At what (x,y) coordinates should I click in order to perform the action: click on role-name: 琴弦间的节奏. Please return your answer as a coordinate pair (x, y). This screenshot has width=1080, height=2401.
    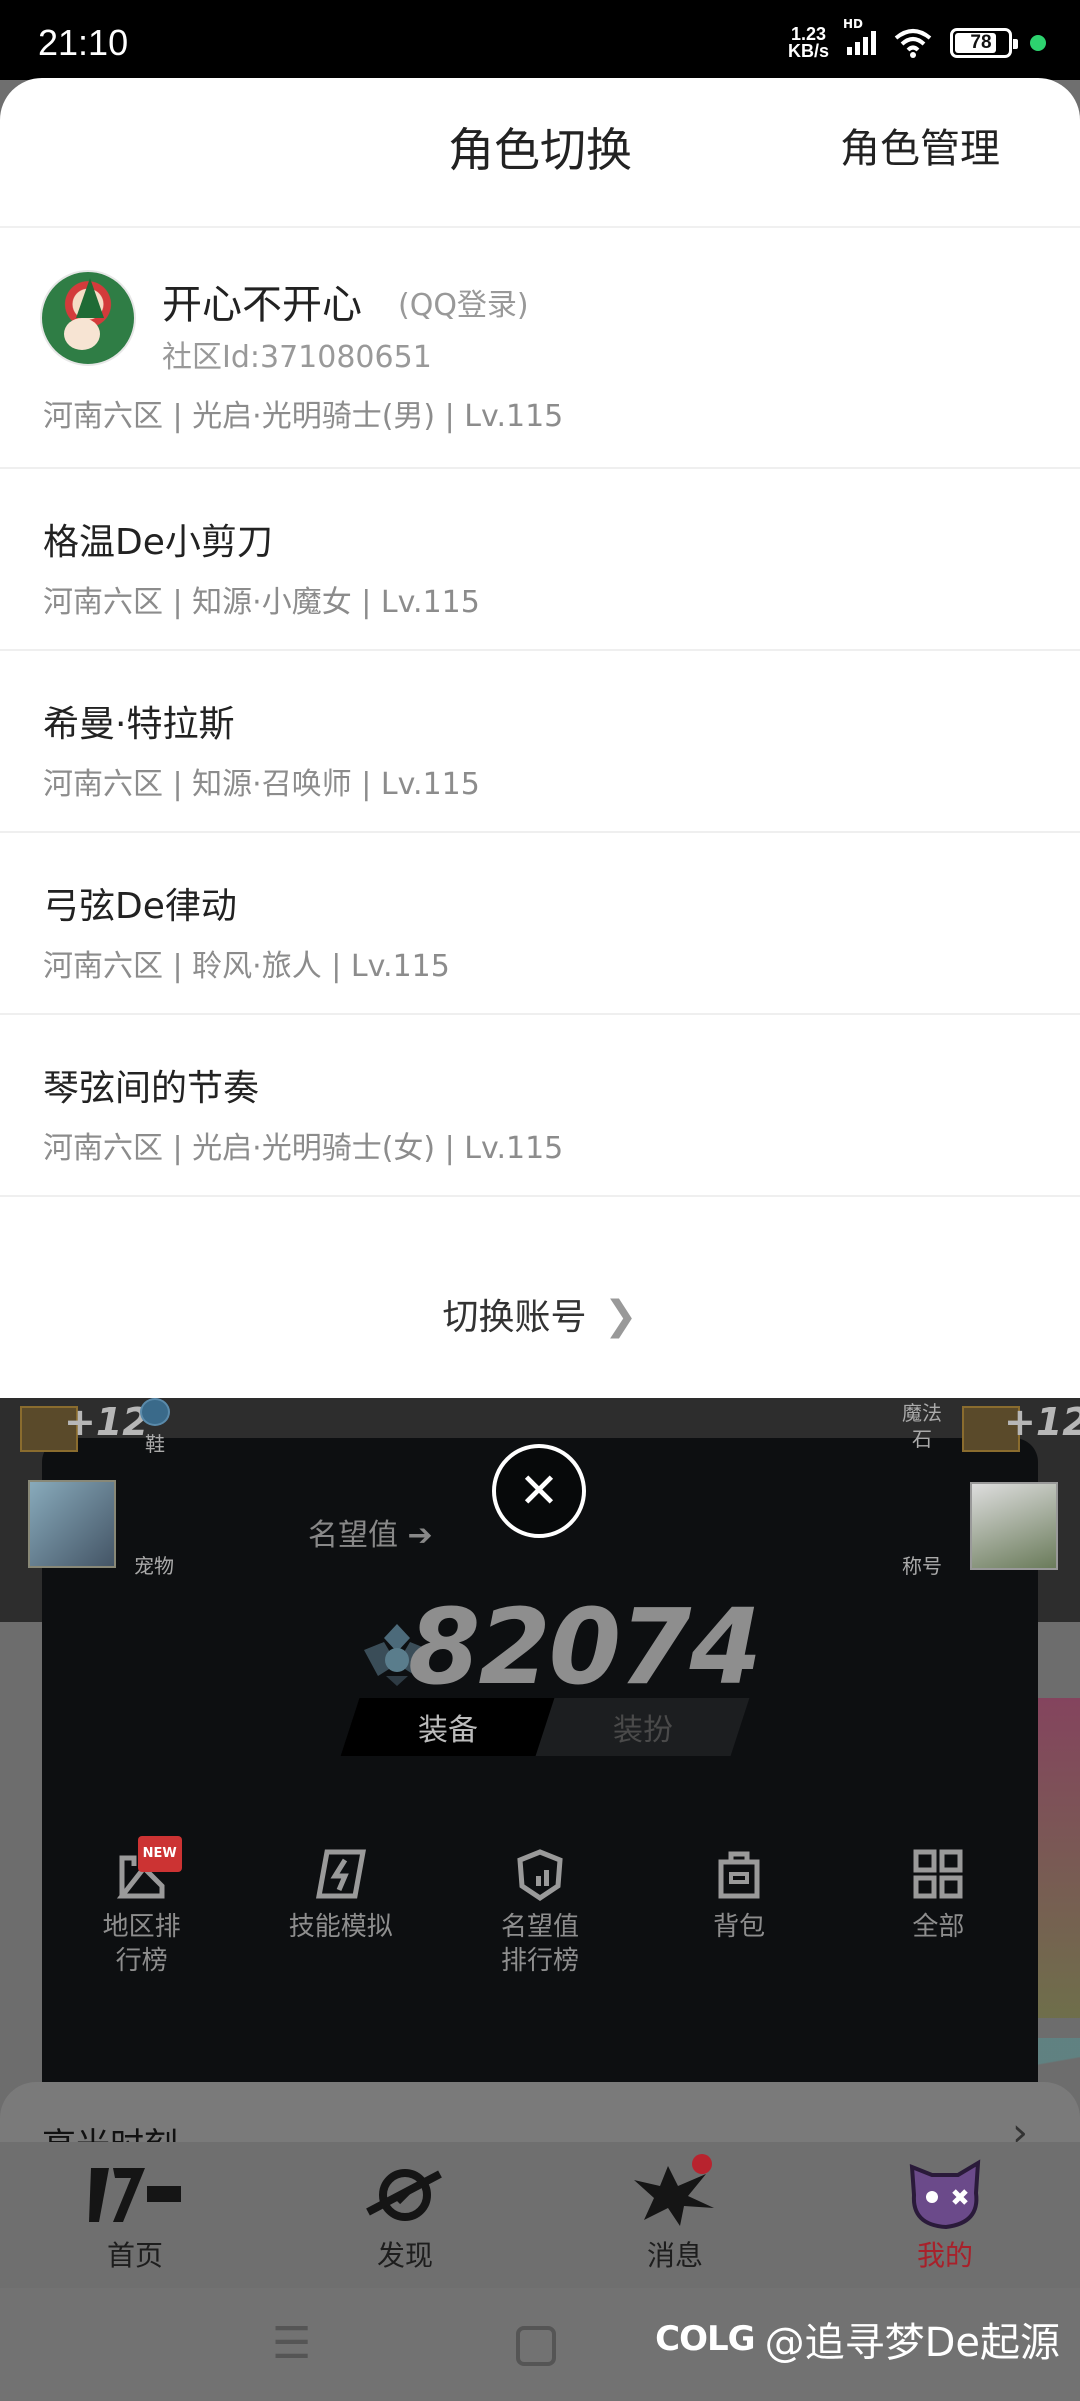
    Looking at the image, I should click on (151, 1088).